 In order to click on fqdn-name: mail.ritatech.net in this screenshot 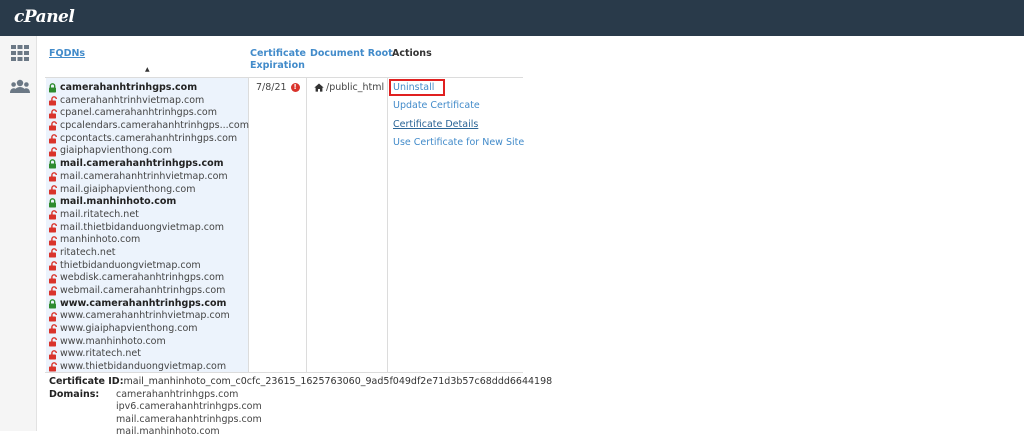, I will do `click(99, 214)`.